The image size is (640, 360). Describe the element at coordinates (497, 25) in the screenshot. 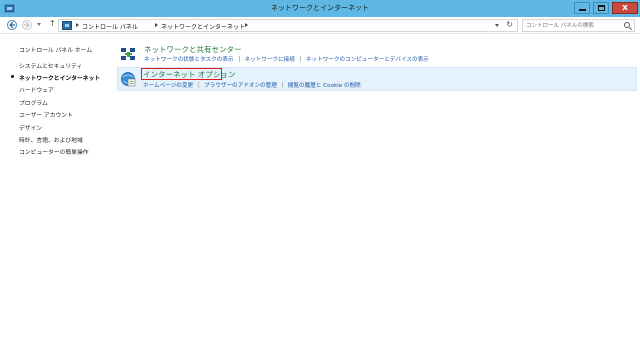

I see `address-dropdown-icon` at that location.